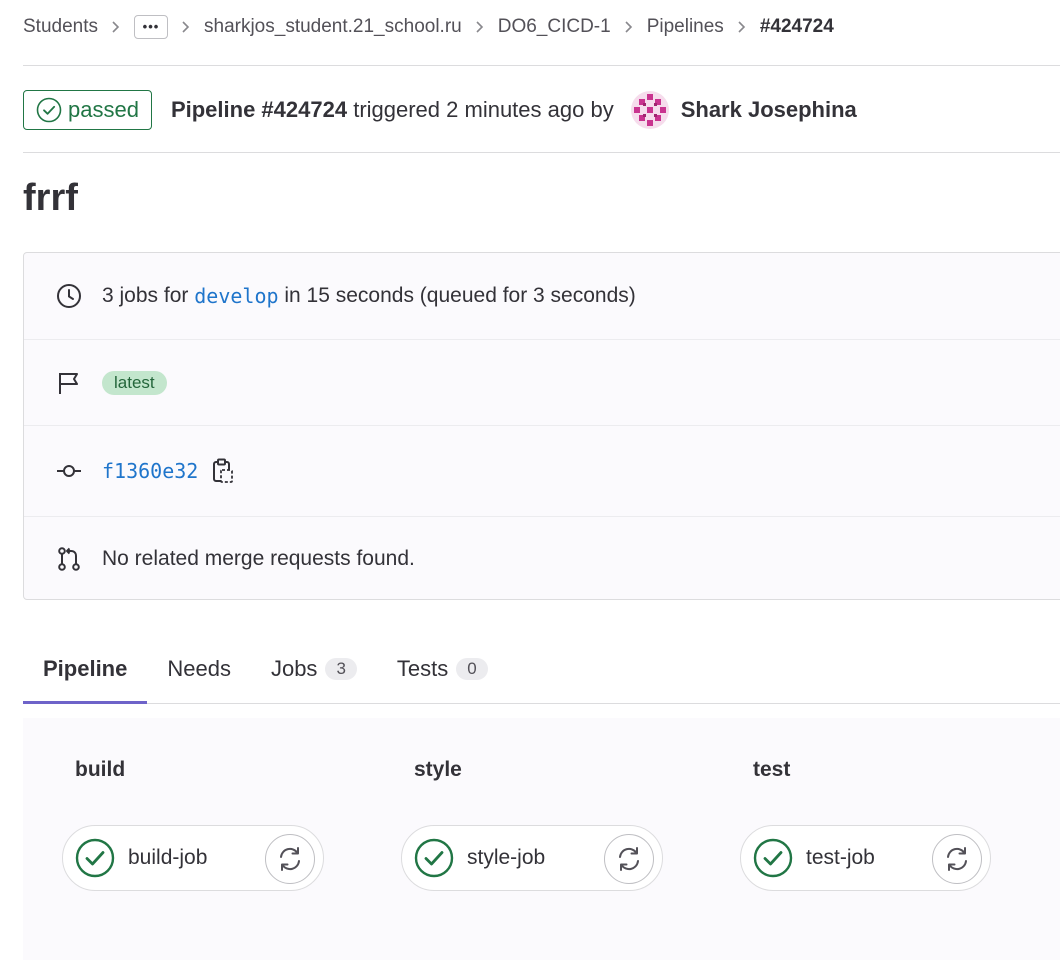 Image resolution: width=1060 pixels, height=960 pixels. I want to click on tab-label: Needs, so click(199, 668).